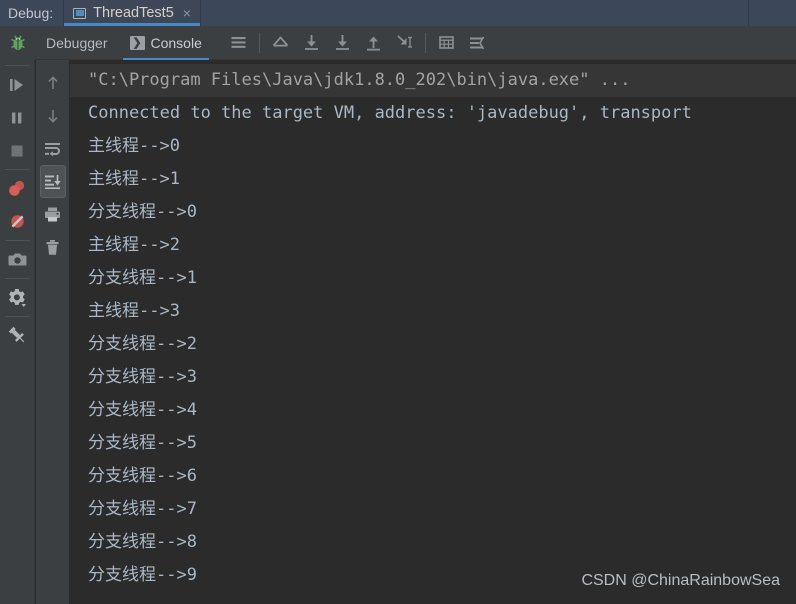 The image size is (796, 604). I want to click on console-line: 分支线程-->3, so click(142, 377).